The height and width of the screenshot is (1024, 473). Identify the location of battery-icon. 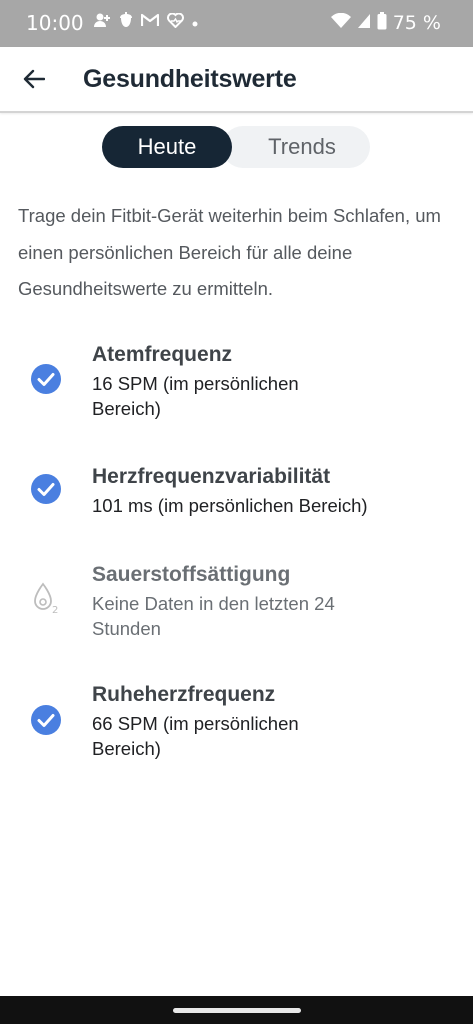
(382, 23).